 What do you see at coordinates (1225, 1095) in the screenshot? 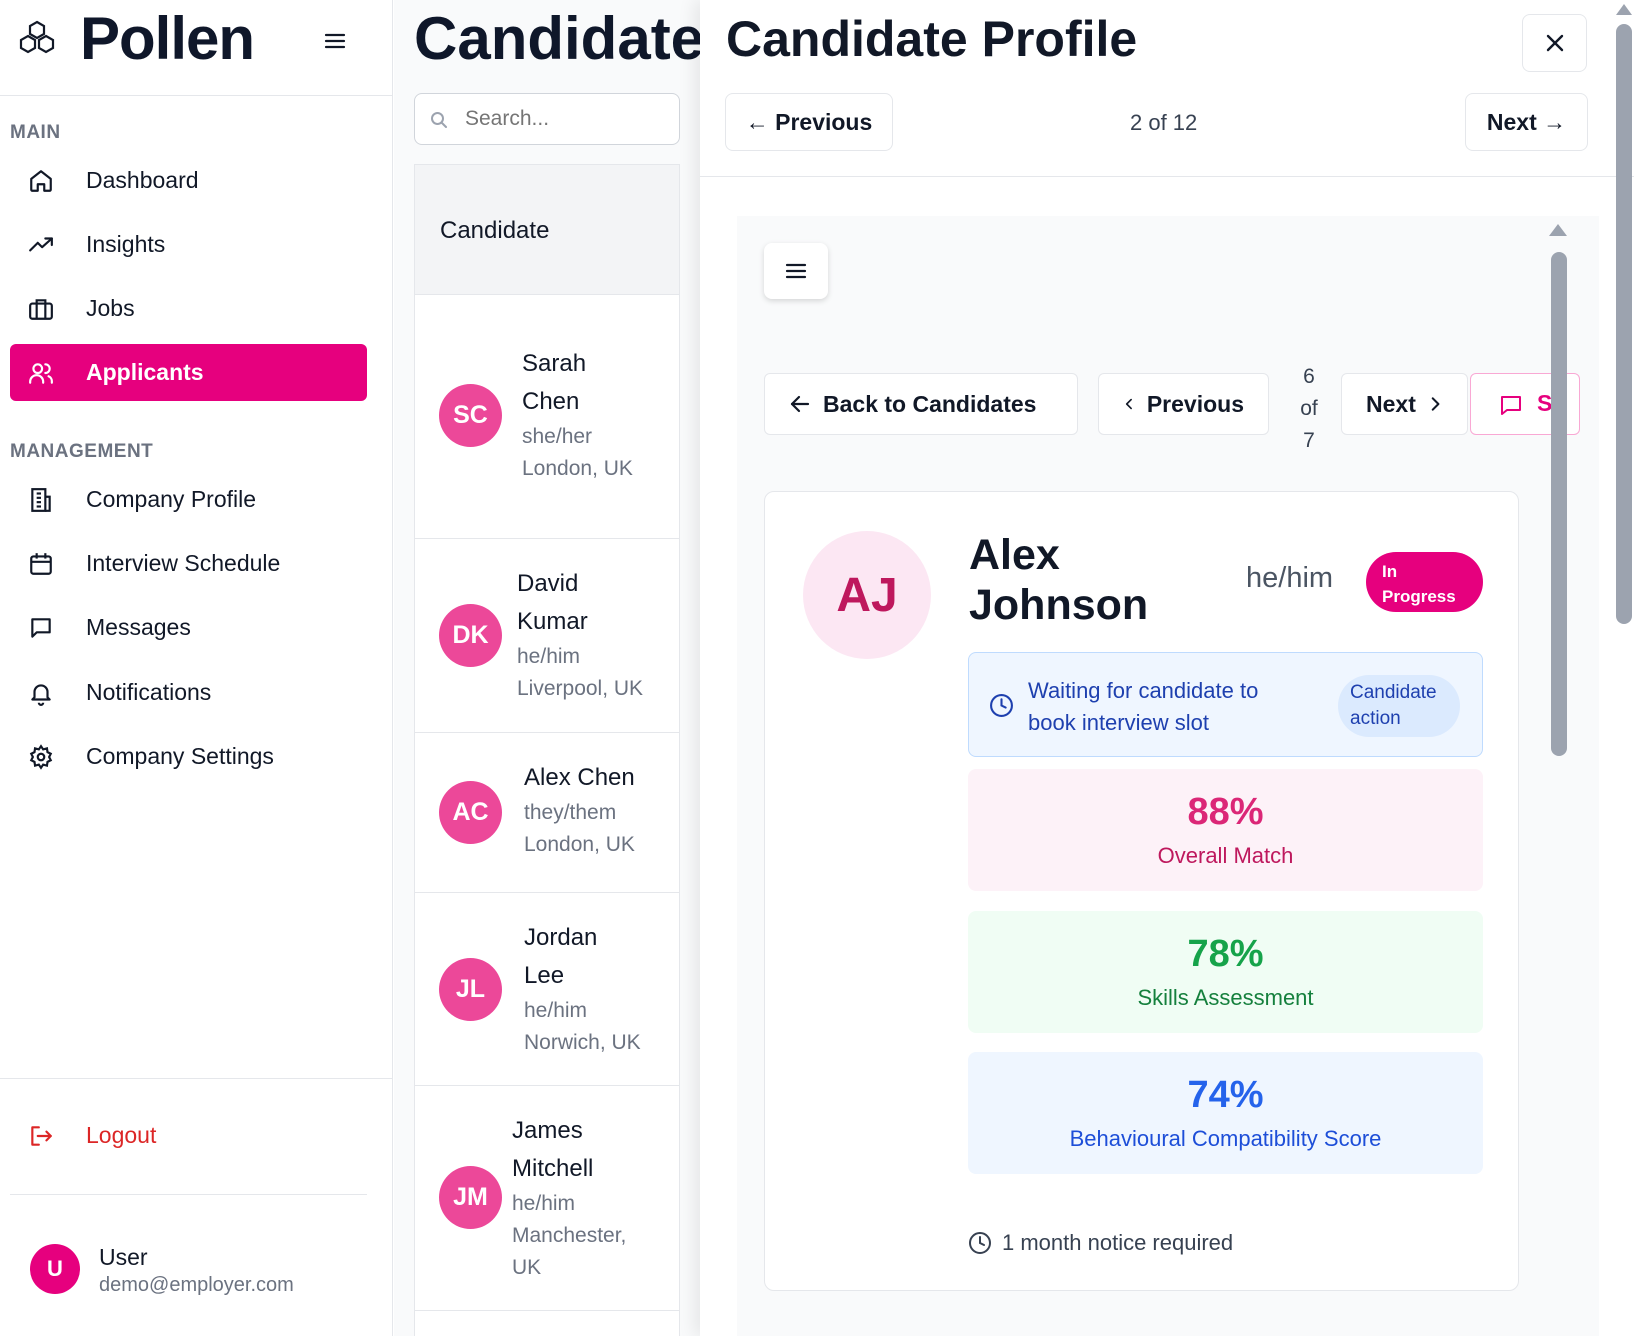
I see `behavioural-score-value: 74%` at bounding box center [1225, 1095].